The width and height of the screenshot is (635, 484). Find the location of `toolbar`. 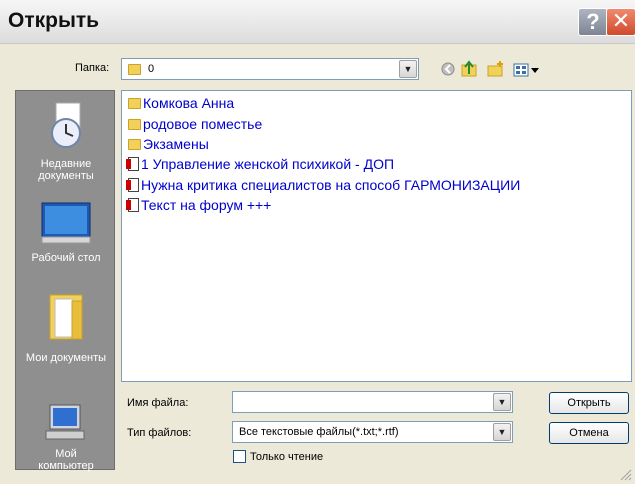

toolbar is located at coordinates (500, 69).